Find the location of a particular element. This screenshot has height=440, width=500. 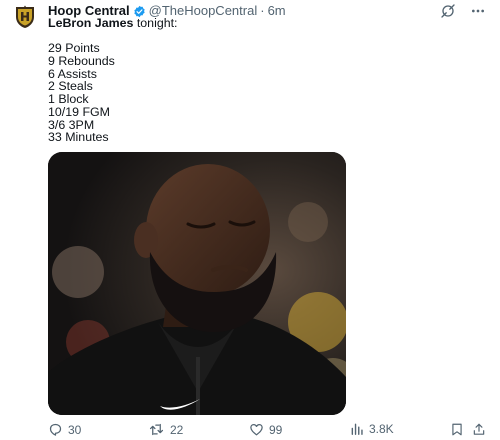

share-button is located at coordinates (479, 429).